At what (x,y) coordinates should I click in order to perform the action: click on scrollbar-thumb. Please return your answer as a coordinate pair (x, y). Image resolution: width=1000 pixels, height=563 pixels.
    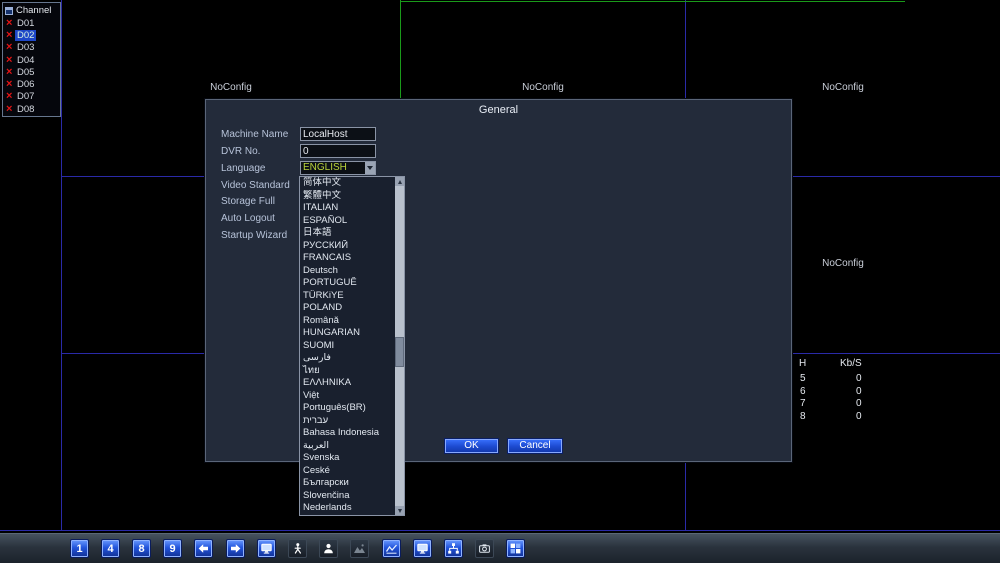
    Looking at the image, I should click on (399, 352).